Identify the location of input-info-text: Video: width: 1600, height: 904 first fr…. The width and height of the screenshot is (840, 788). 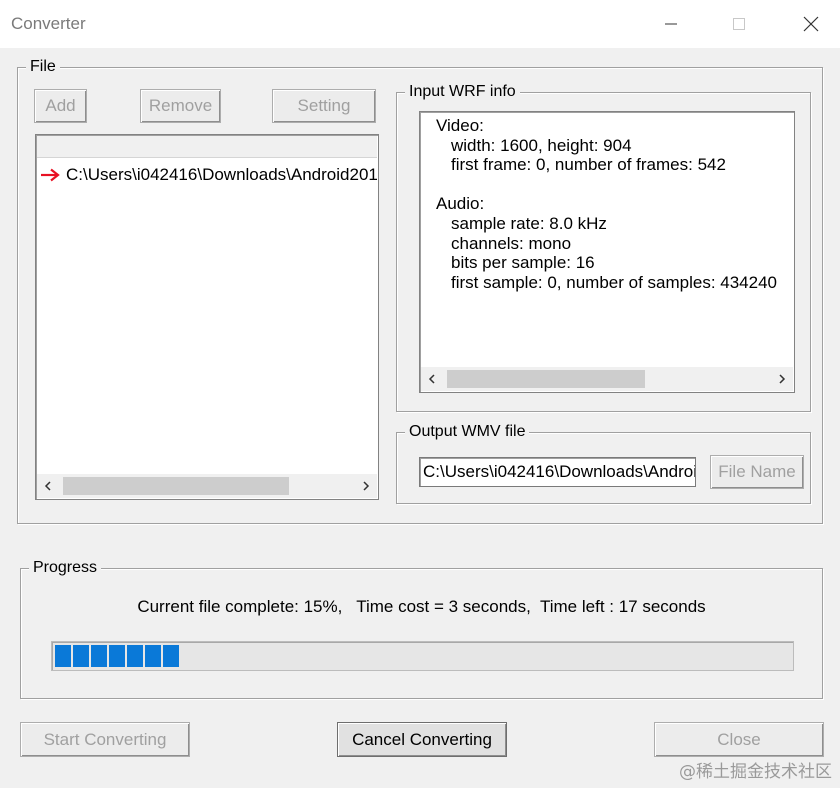
(606, 204).